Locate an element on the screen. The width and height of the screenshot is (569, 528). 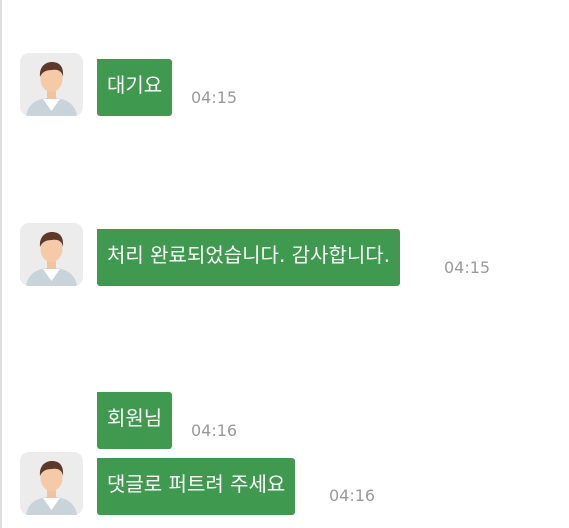
message-text: 대기요 is located at coordinates (135, 85).